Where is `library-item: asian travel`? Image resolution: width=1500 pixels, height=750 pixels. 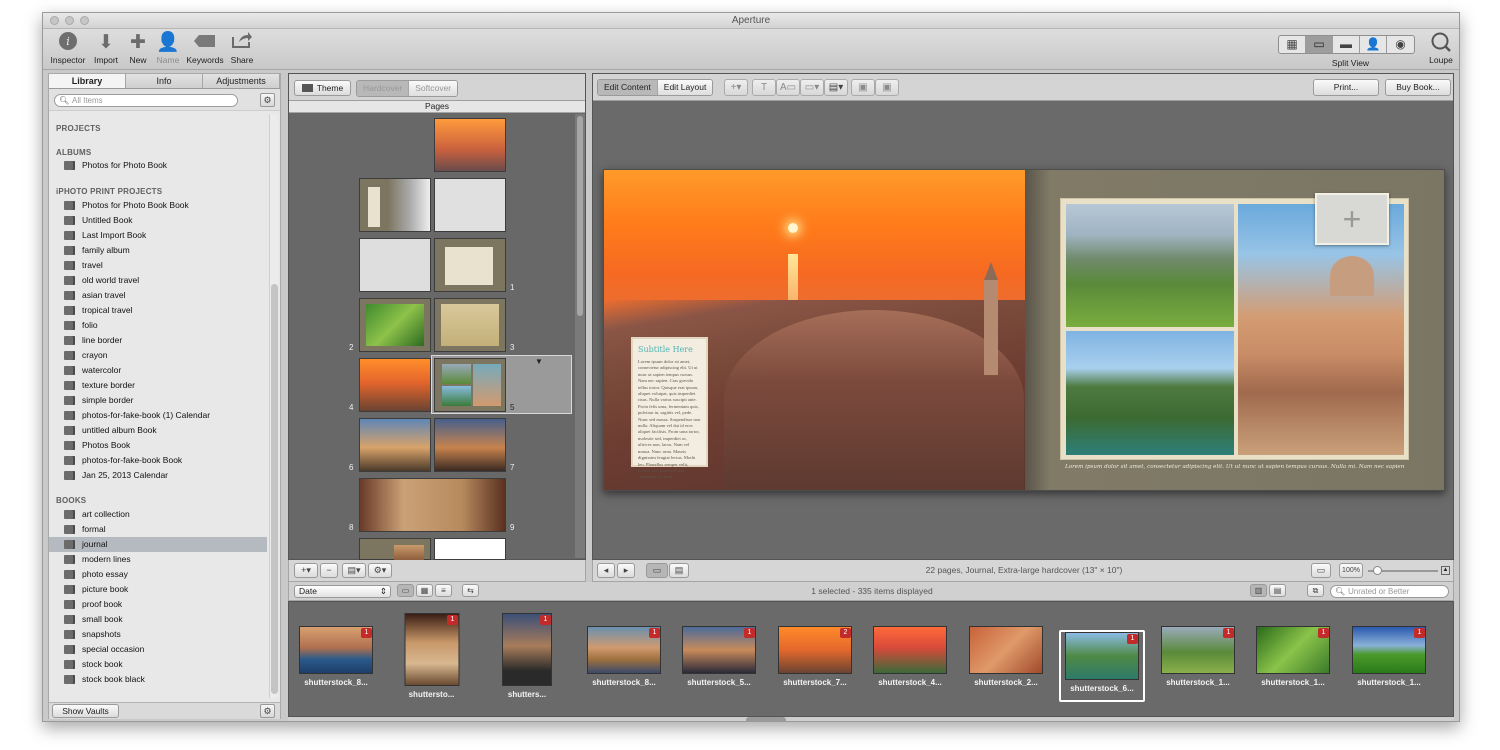 library-item: asian travel is located at coordinates (158, 295).